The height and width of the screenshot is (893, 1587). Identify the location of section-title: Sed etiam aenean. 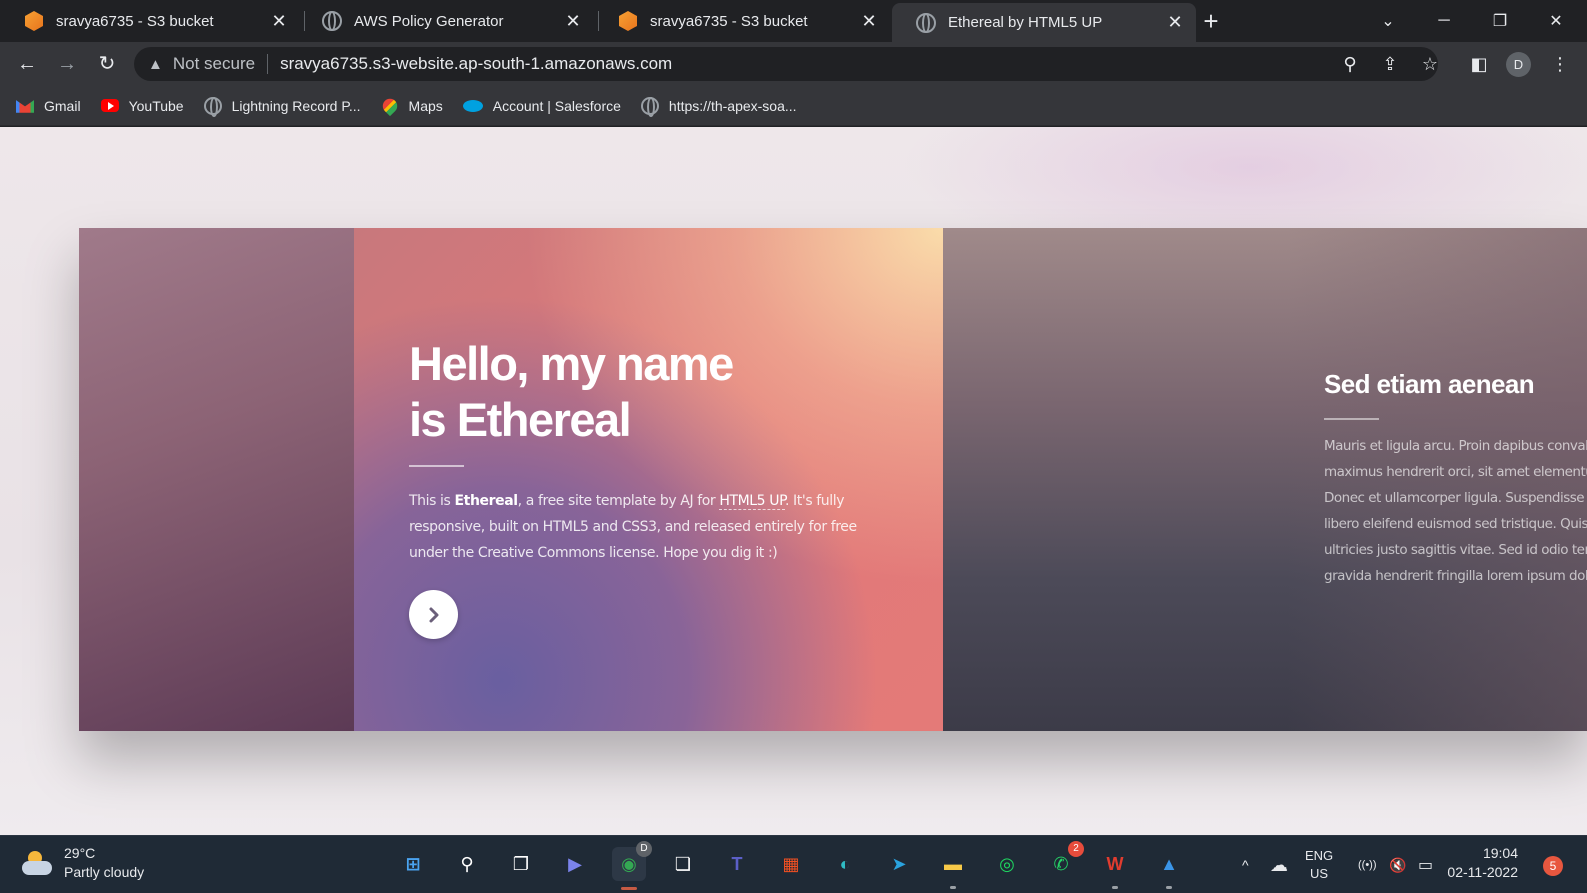
(1429, 384).